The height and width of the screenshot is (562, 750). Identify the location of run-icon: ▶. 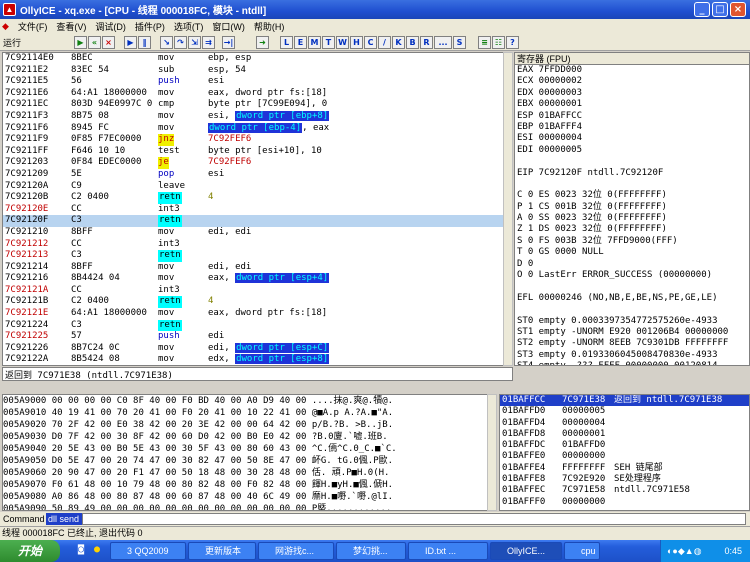
(130, 42).